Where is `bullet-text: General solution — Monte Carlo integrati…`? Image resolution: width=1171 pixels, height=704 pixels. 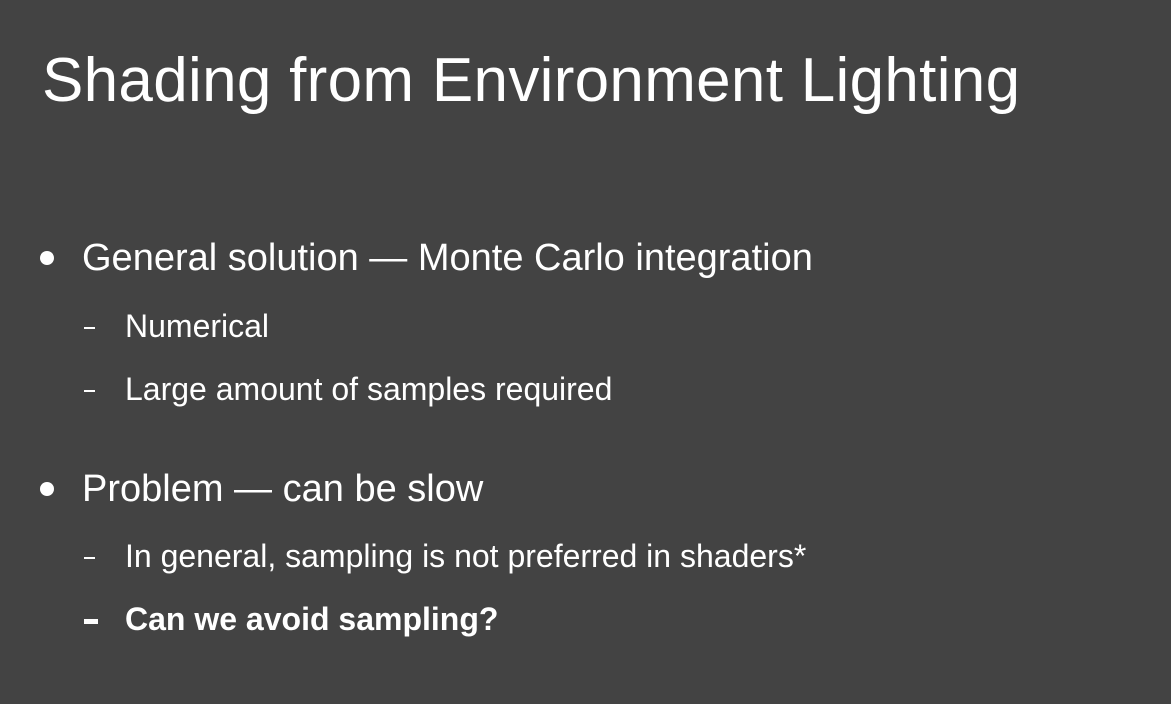 bullet-text: General solution — Monte Carlo integrati… is located at coordinates (447, 258).